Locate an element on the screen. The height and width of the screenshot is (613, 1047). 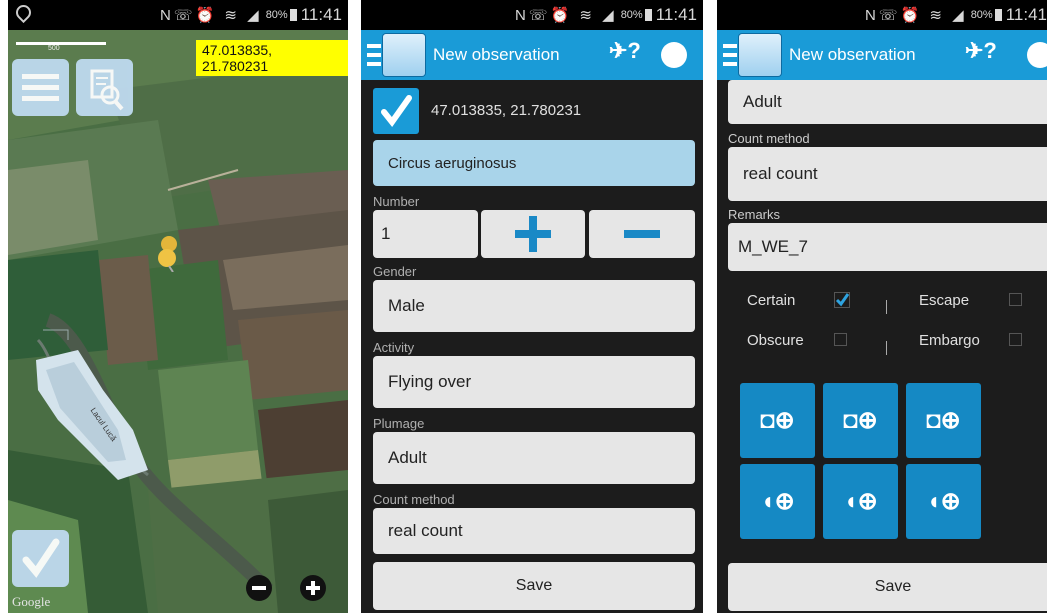
gender-label: Gender is located at coordinates (395, 271).